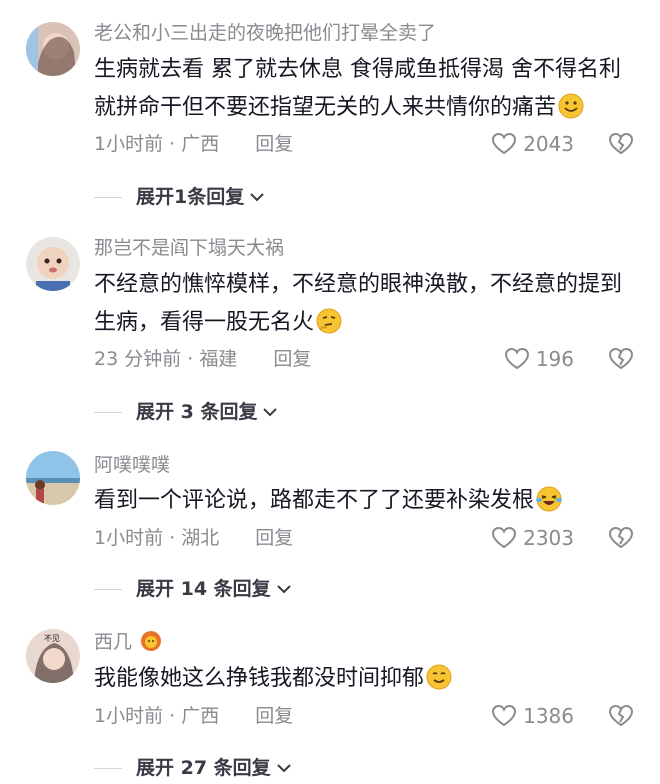 The image size is (660, 784). What do you see at coordinates (548, 716) in the screenshot?
I see `like-count: 1386` at bounding box center [548, 716].